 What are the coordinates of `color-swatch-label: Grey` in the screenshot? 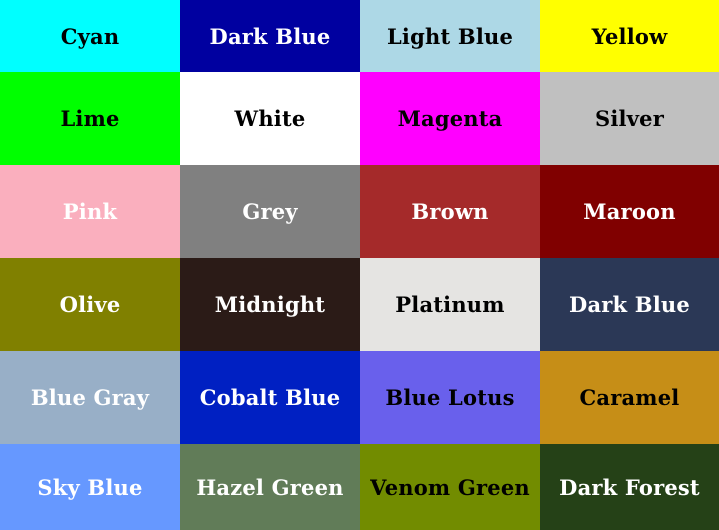 It's located at (270, 211).